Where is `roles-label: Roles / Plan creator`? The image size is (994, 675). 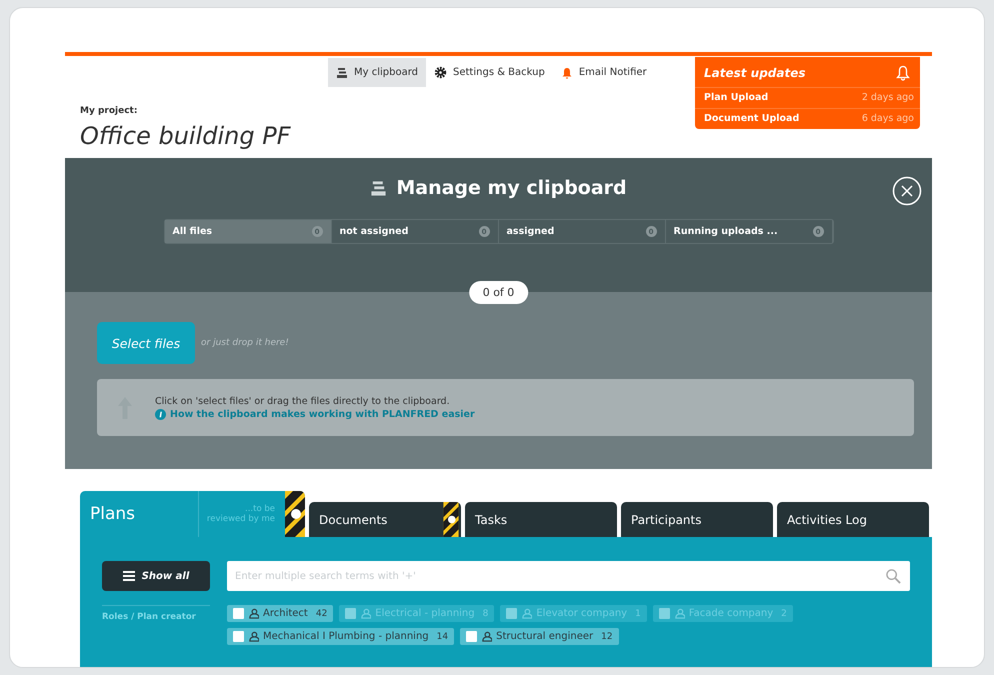
roles-label: Roles / Plan creator is located at coordinates (156, 625).